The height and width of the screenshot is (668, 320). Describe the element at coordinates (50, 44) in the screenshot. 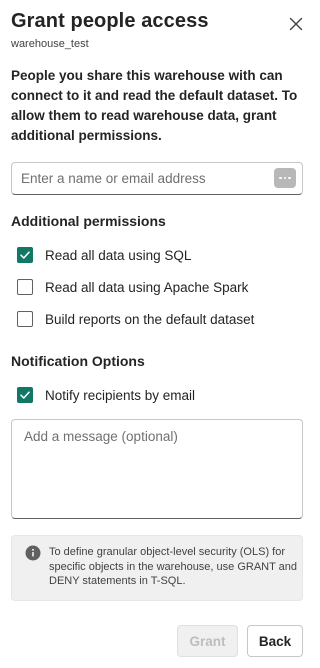

I see `dialog-subtitle: warehouse_test` at that location.